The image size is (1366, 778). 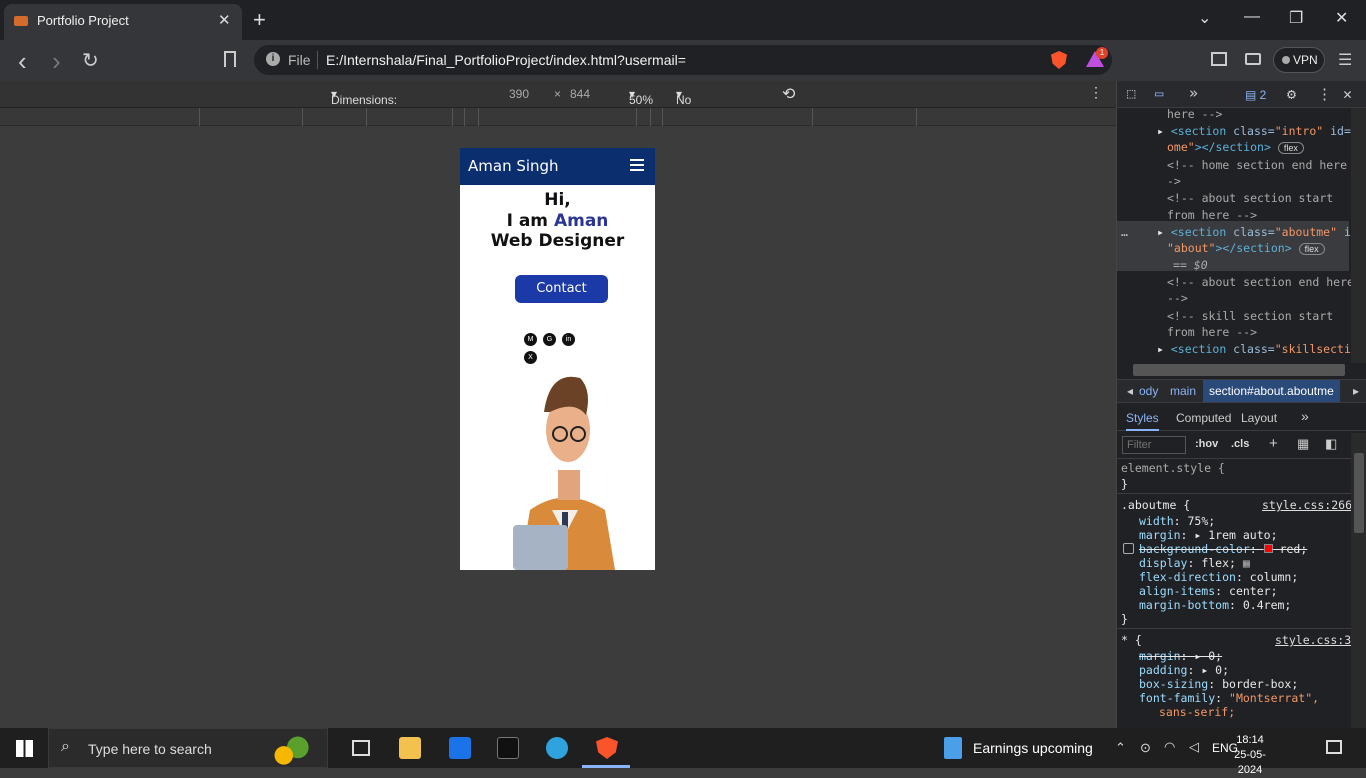 I want to click on rule-aboutme-selector: .aboutme {, so click(x=1155, y=505).